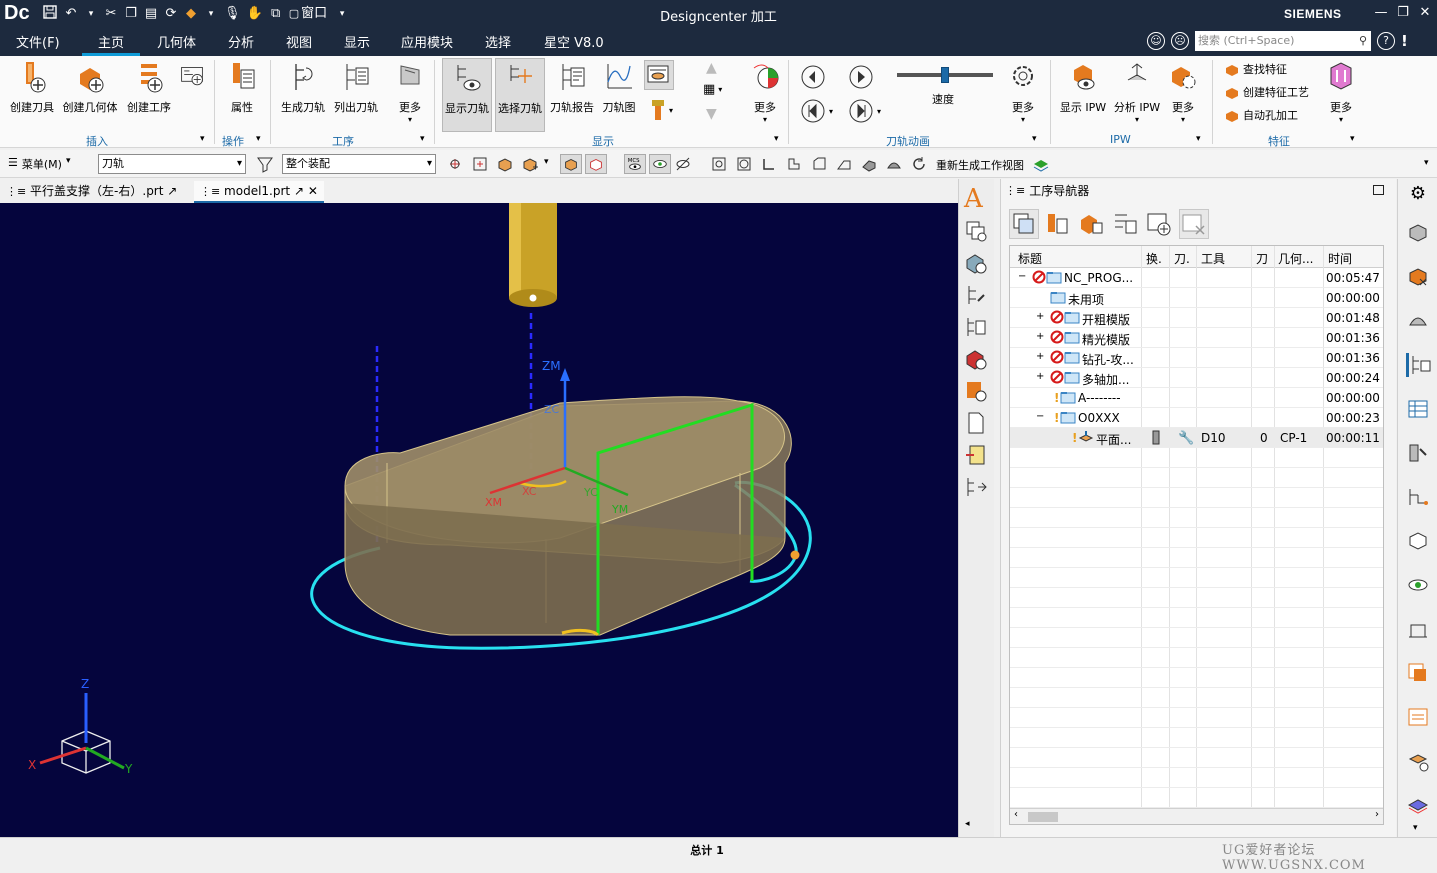 The image size is (1437, 873). What do you see at coordinates (303, 87) in the screenshot?
I see `generate-toolpath-button: 生成刀轨` at bounding box center [303, 87].